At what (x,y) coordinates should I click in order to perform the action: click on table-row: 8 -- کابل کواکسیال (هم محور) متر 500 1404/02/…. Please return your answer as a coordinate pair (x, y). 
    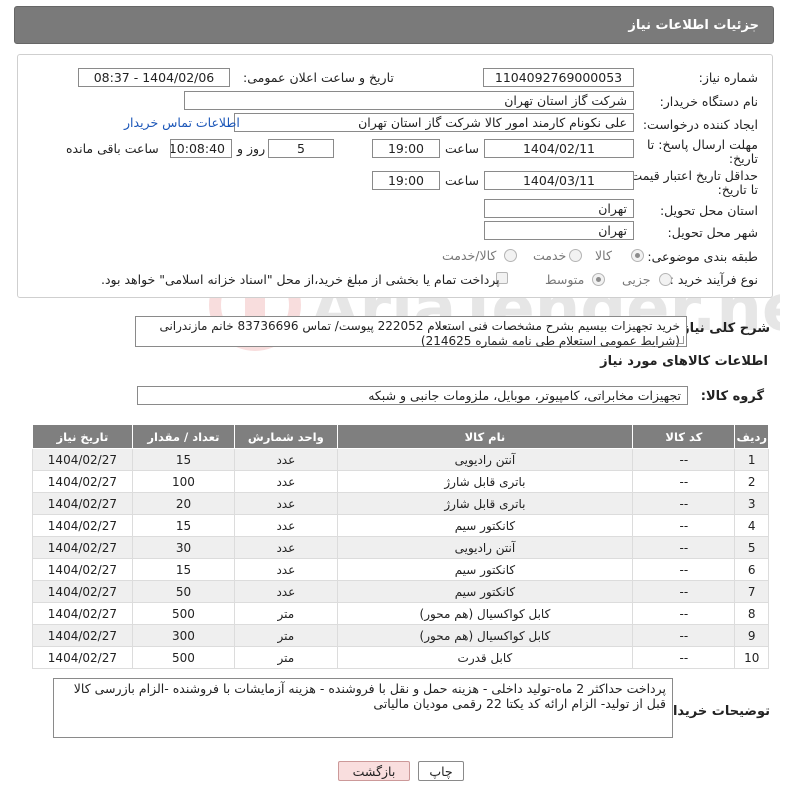
    Looking at the image, I should click on (400, 613).